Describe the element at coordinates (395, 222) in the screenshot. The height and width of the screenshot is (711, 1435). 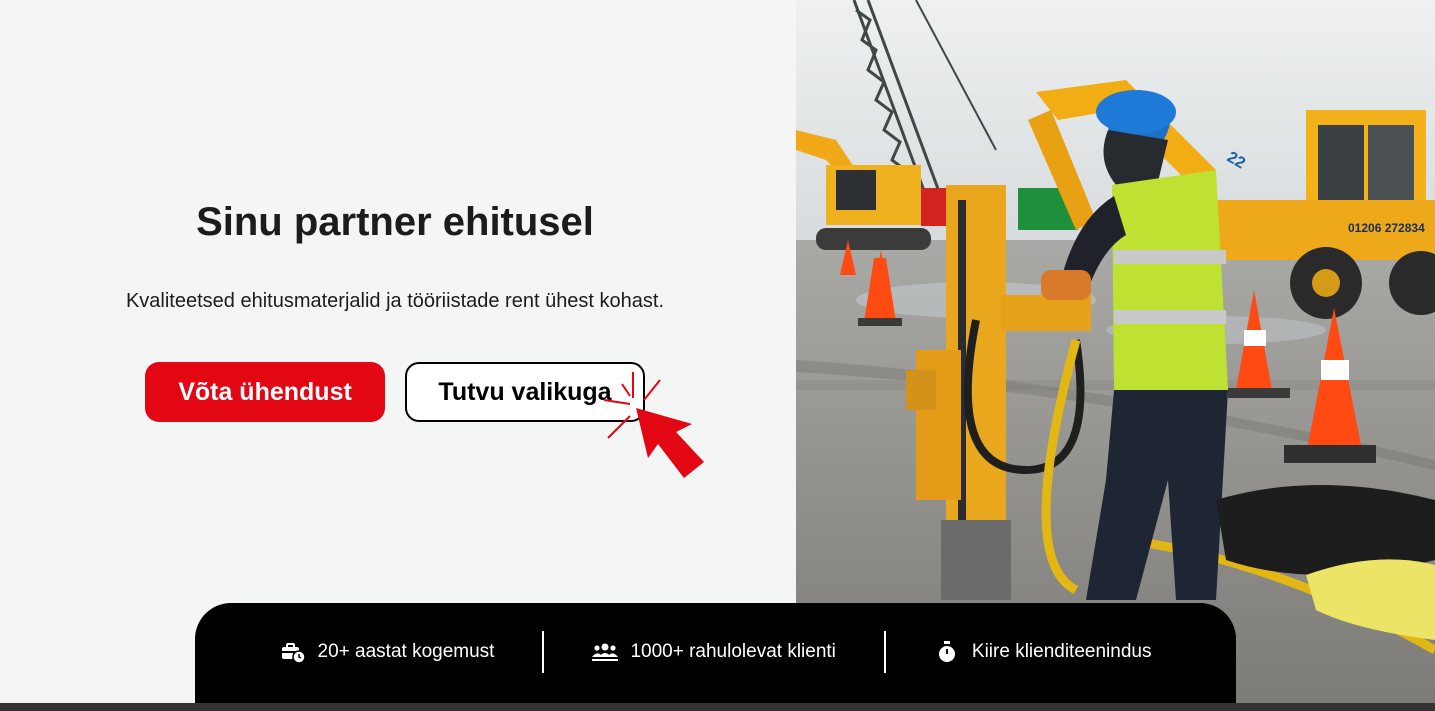
I see `hero-title: Sinu partner ehitusel` at that location.